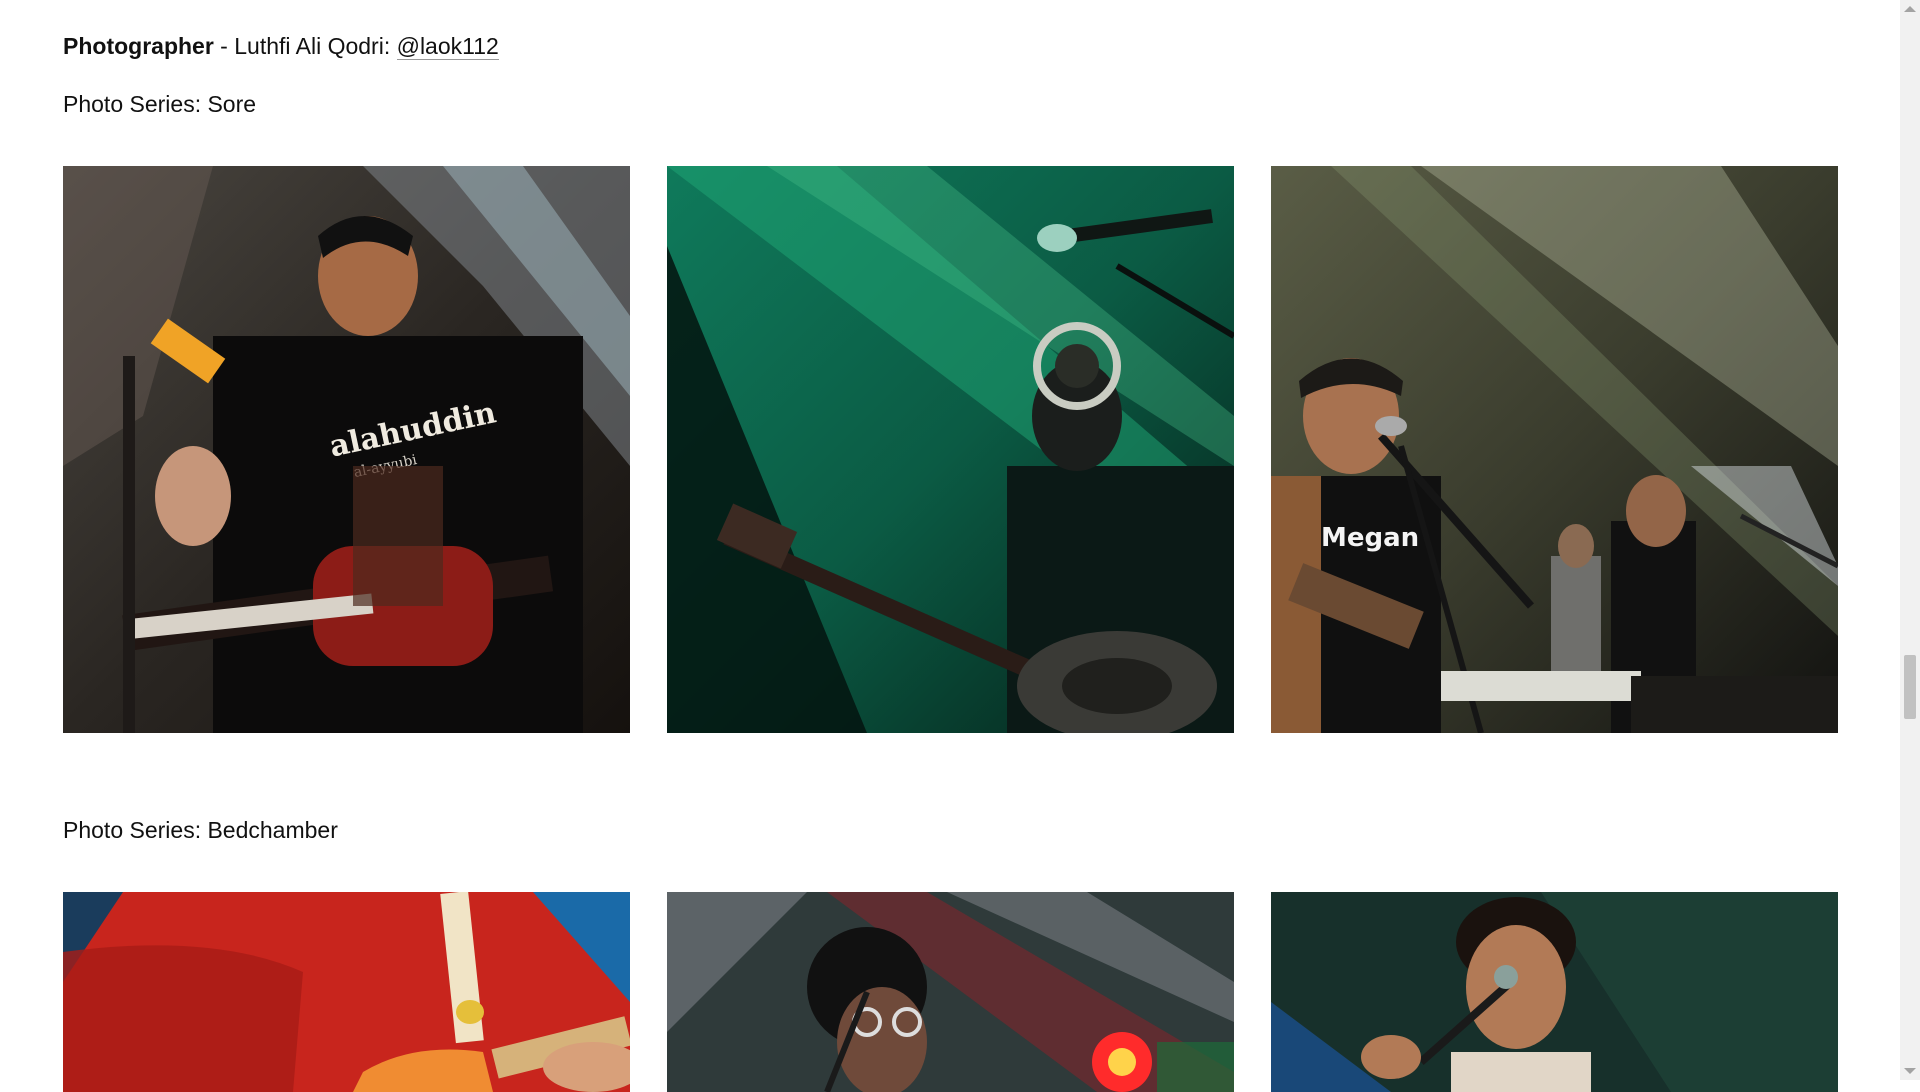  Describe the element at coordinates (1910, 9) in the screenshot. I see `scroll-up-arrow-icon` at that location.